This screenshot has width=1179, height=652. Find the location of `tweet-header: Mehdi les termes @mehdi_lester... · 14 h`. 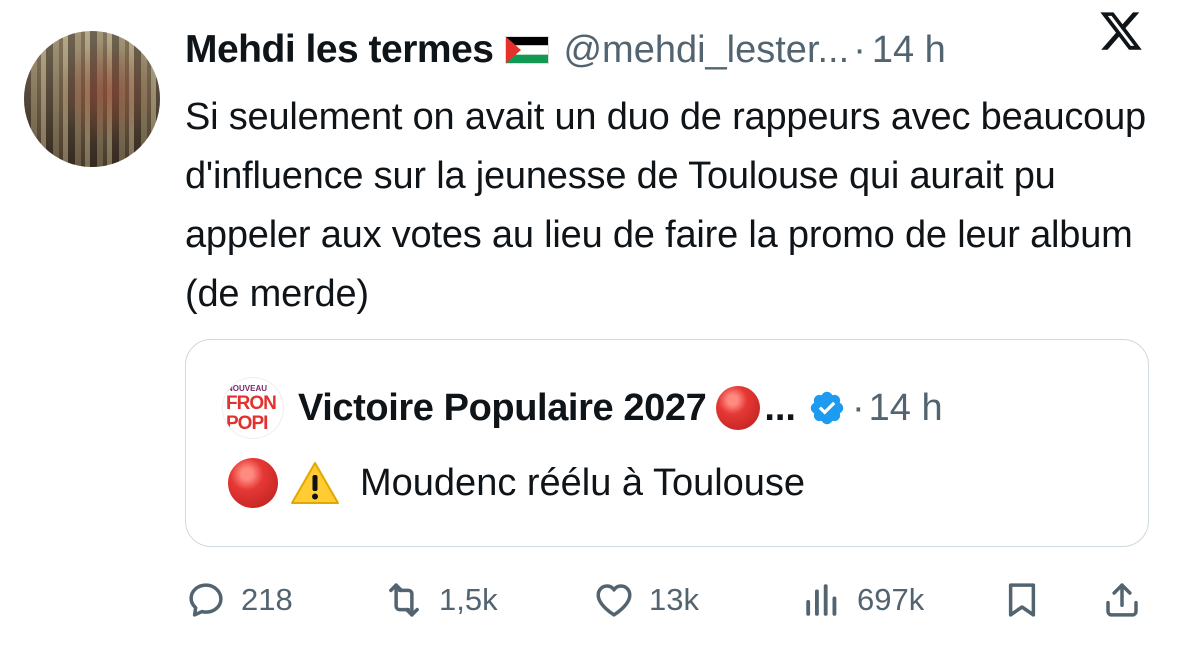

tweet-header: Mehdi les termes @mehdi_lester... · 14 h is located at coordinates (672, 50).